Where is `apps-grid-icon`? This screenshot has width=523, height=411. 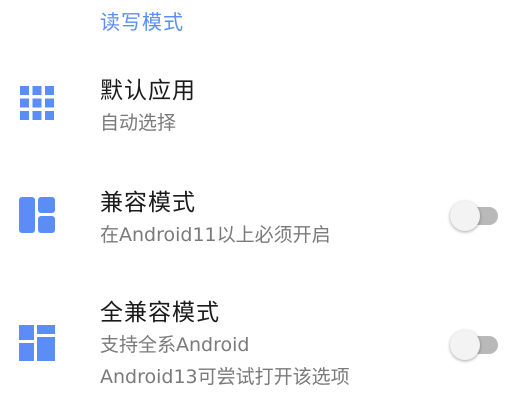 apps-grid-icon is located at coordinates (37, 103).